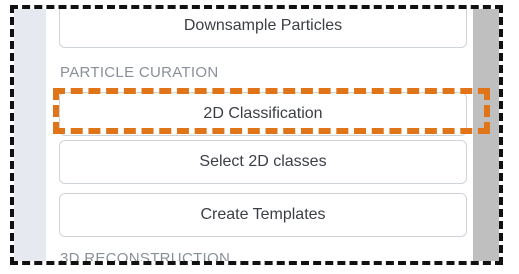 Image resolution: width=519 pixels, height=274 pixels. Describe the element at coordinates (486, 135) in the screenshot. I see `scrollbar-track` at that location.